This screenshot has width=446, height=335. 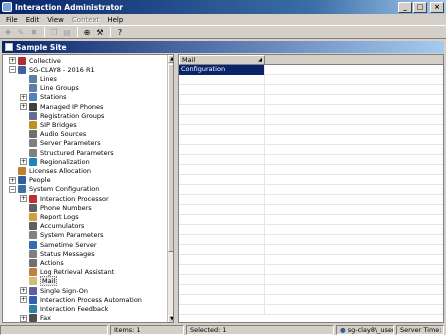 What do you see at coordinates (39, 281) in the screenshot?
I see `tree-item: Mail` at bounding box center [39, 281].